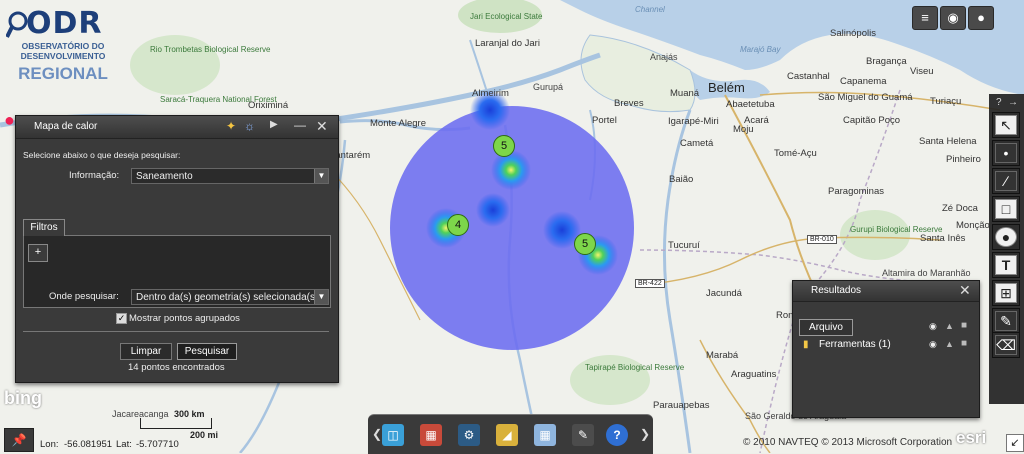  I want to click on map-city-label: Zé Doca, so click(960, 208).